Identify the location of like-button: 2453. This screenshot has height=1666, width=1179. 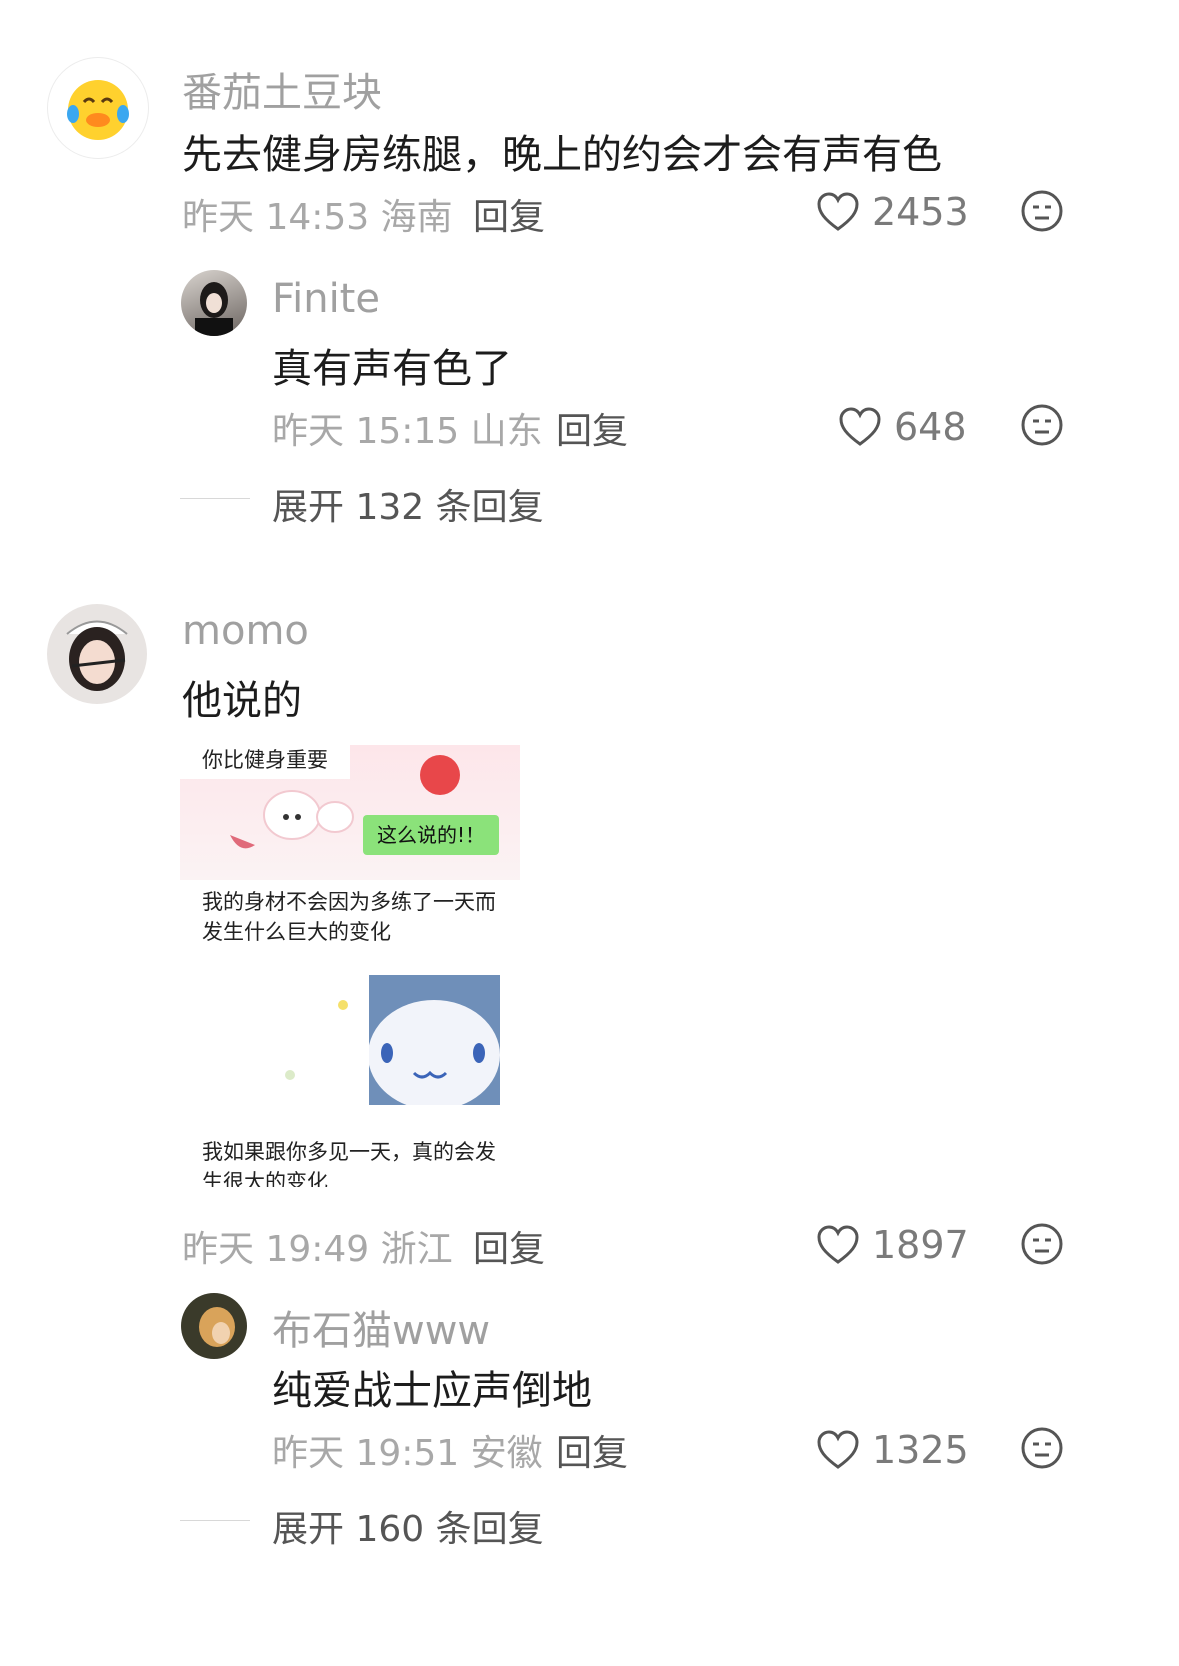
(892, 212).